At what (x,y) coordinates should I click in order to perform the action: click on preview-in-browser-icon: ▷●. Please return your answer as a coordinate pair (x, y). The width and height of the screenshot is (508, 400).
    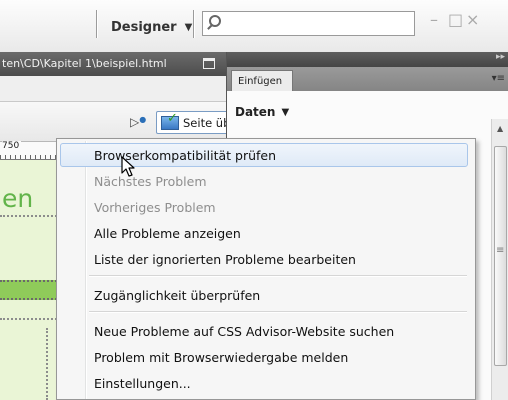
    Looking at the image, I should click on (141, 123).